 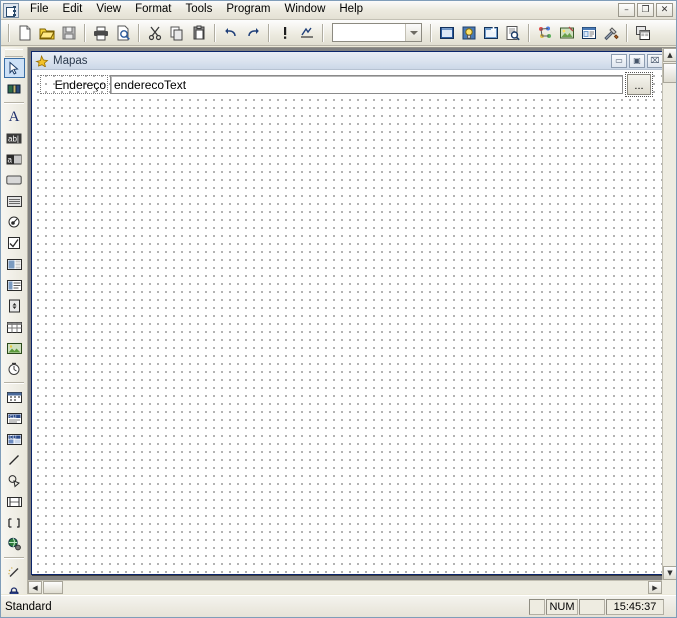 What do you see at coordinates (199, 10) in the screenshot?
I see `menu-item-tools: Tools` at bounding box center [199, 10].